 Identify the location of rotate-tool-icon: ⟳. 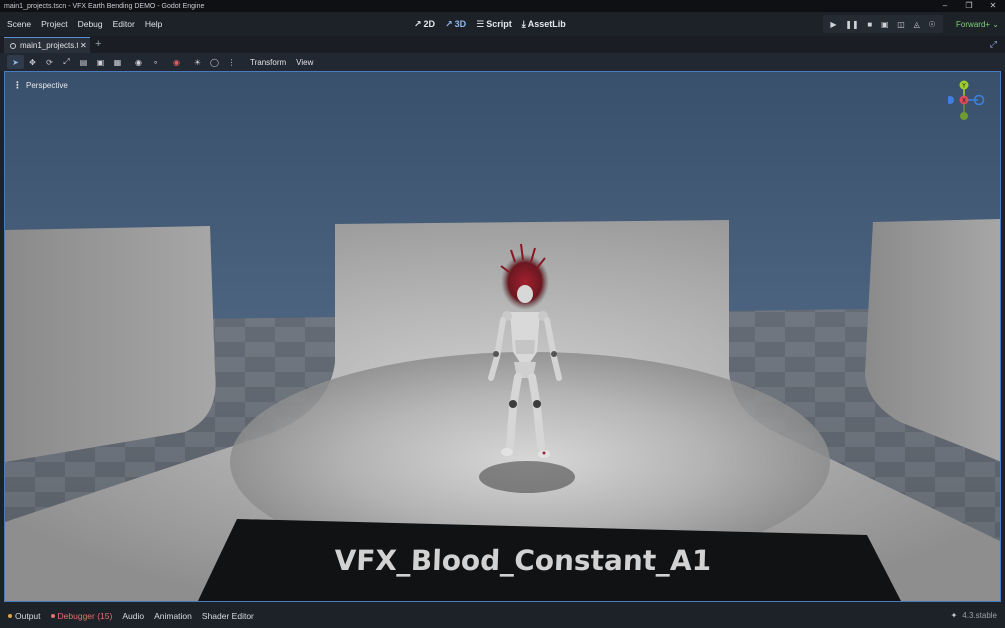
(49, 62).